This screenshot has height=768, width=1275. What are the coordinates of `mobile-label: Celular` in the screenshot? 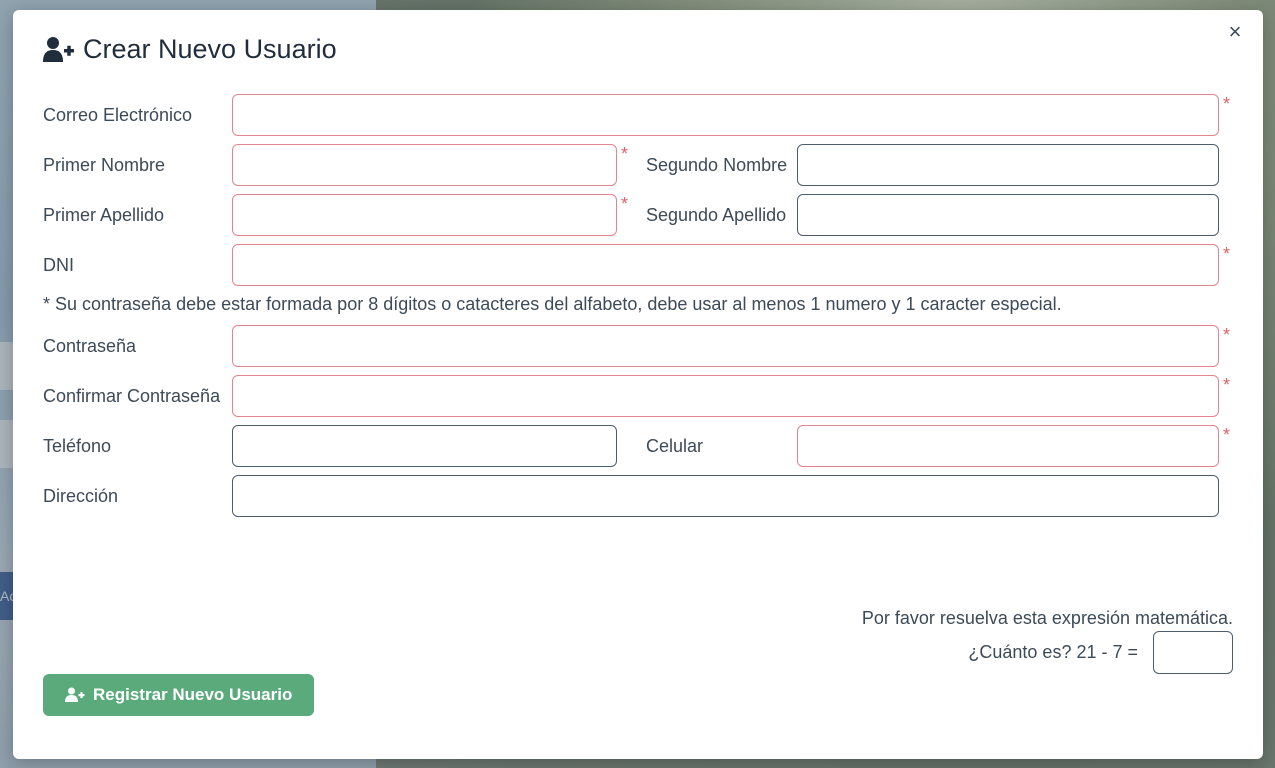 It's located at (675, 446).